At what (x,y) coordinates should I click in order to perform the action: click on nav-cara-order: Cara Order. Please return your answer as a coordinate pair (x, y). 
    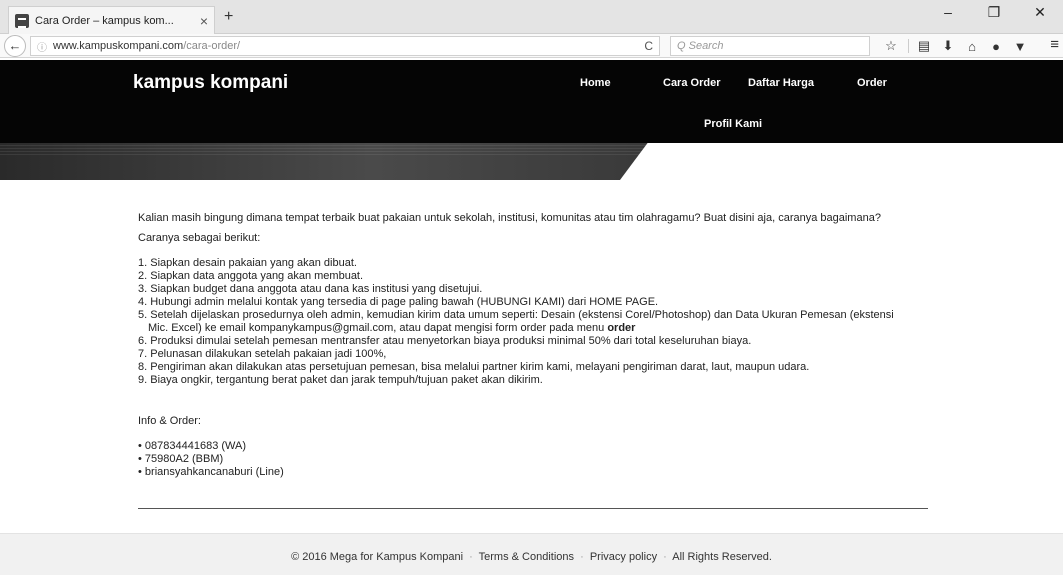
    Looking at the image, I should click on (691, 83).